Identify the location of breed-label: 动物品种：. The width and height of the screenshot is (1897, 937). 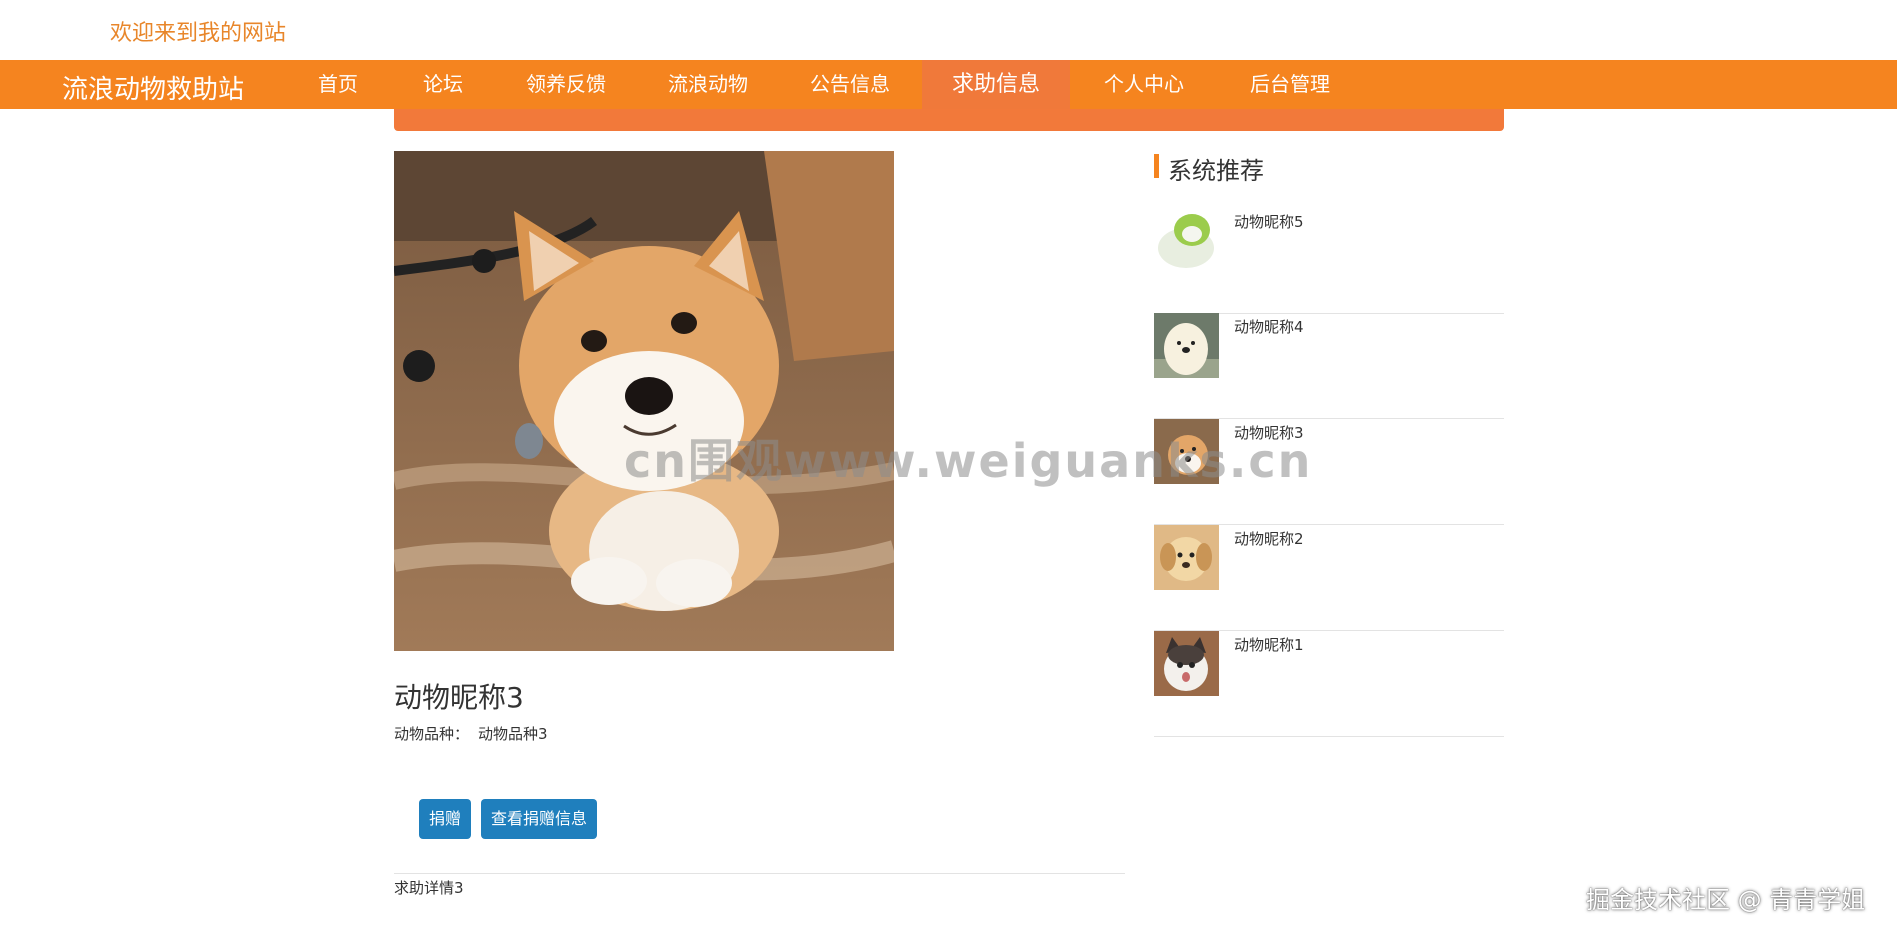
(432, 734).